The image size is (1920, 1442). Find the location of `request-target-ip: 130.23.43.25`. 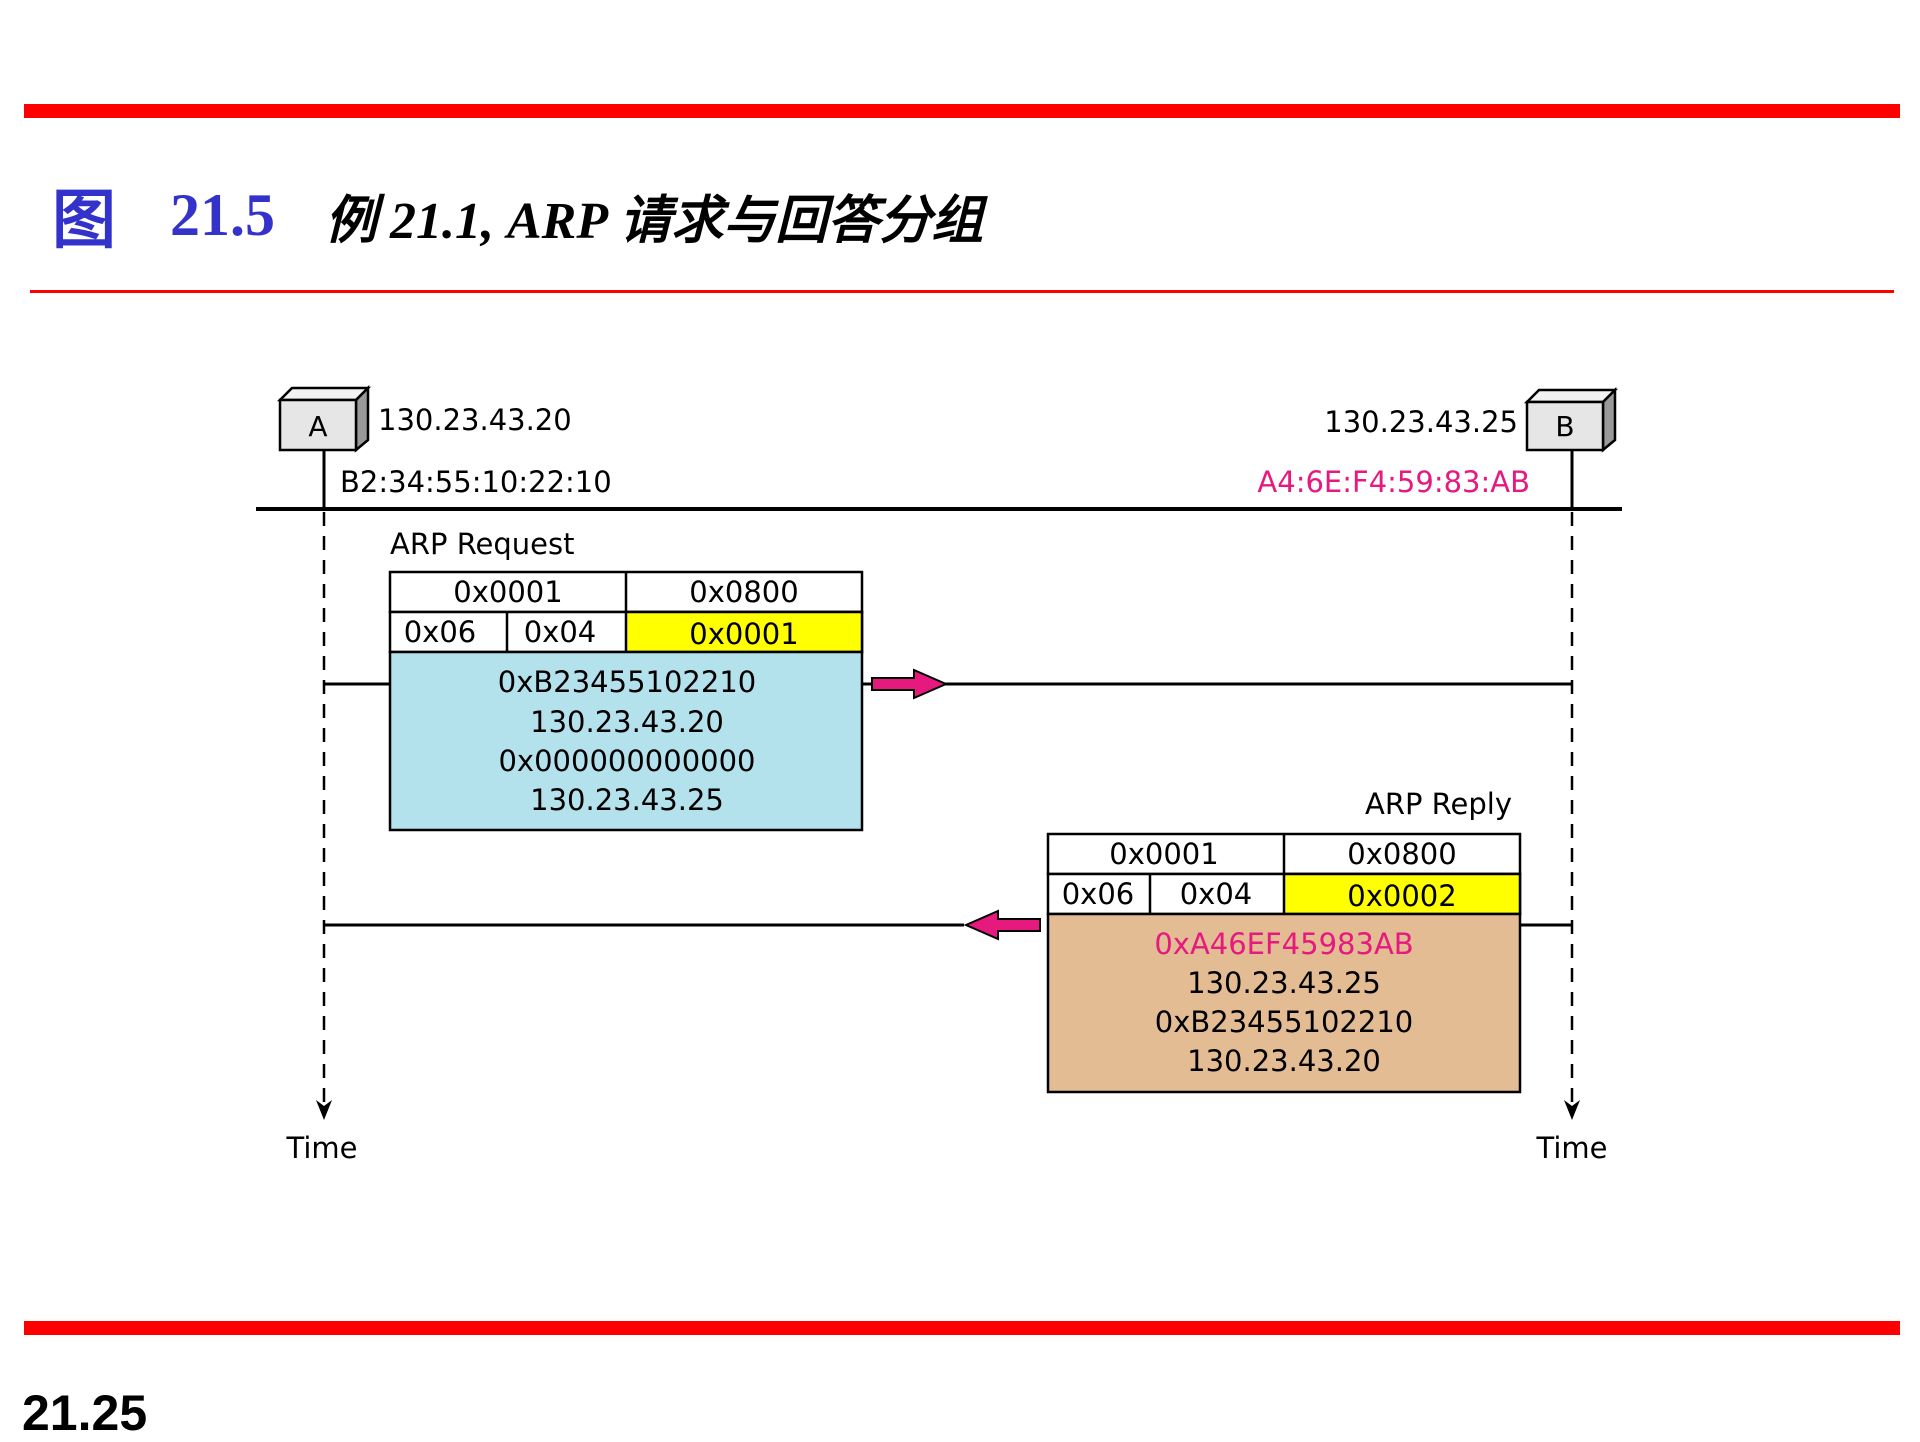

request-target-ip: 130.23.43.25 is located at coordinates (627, 800).